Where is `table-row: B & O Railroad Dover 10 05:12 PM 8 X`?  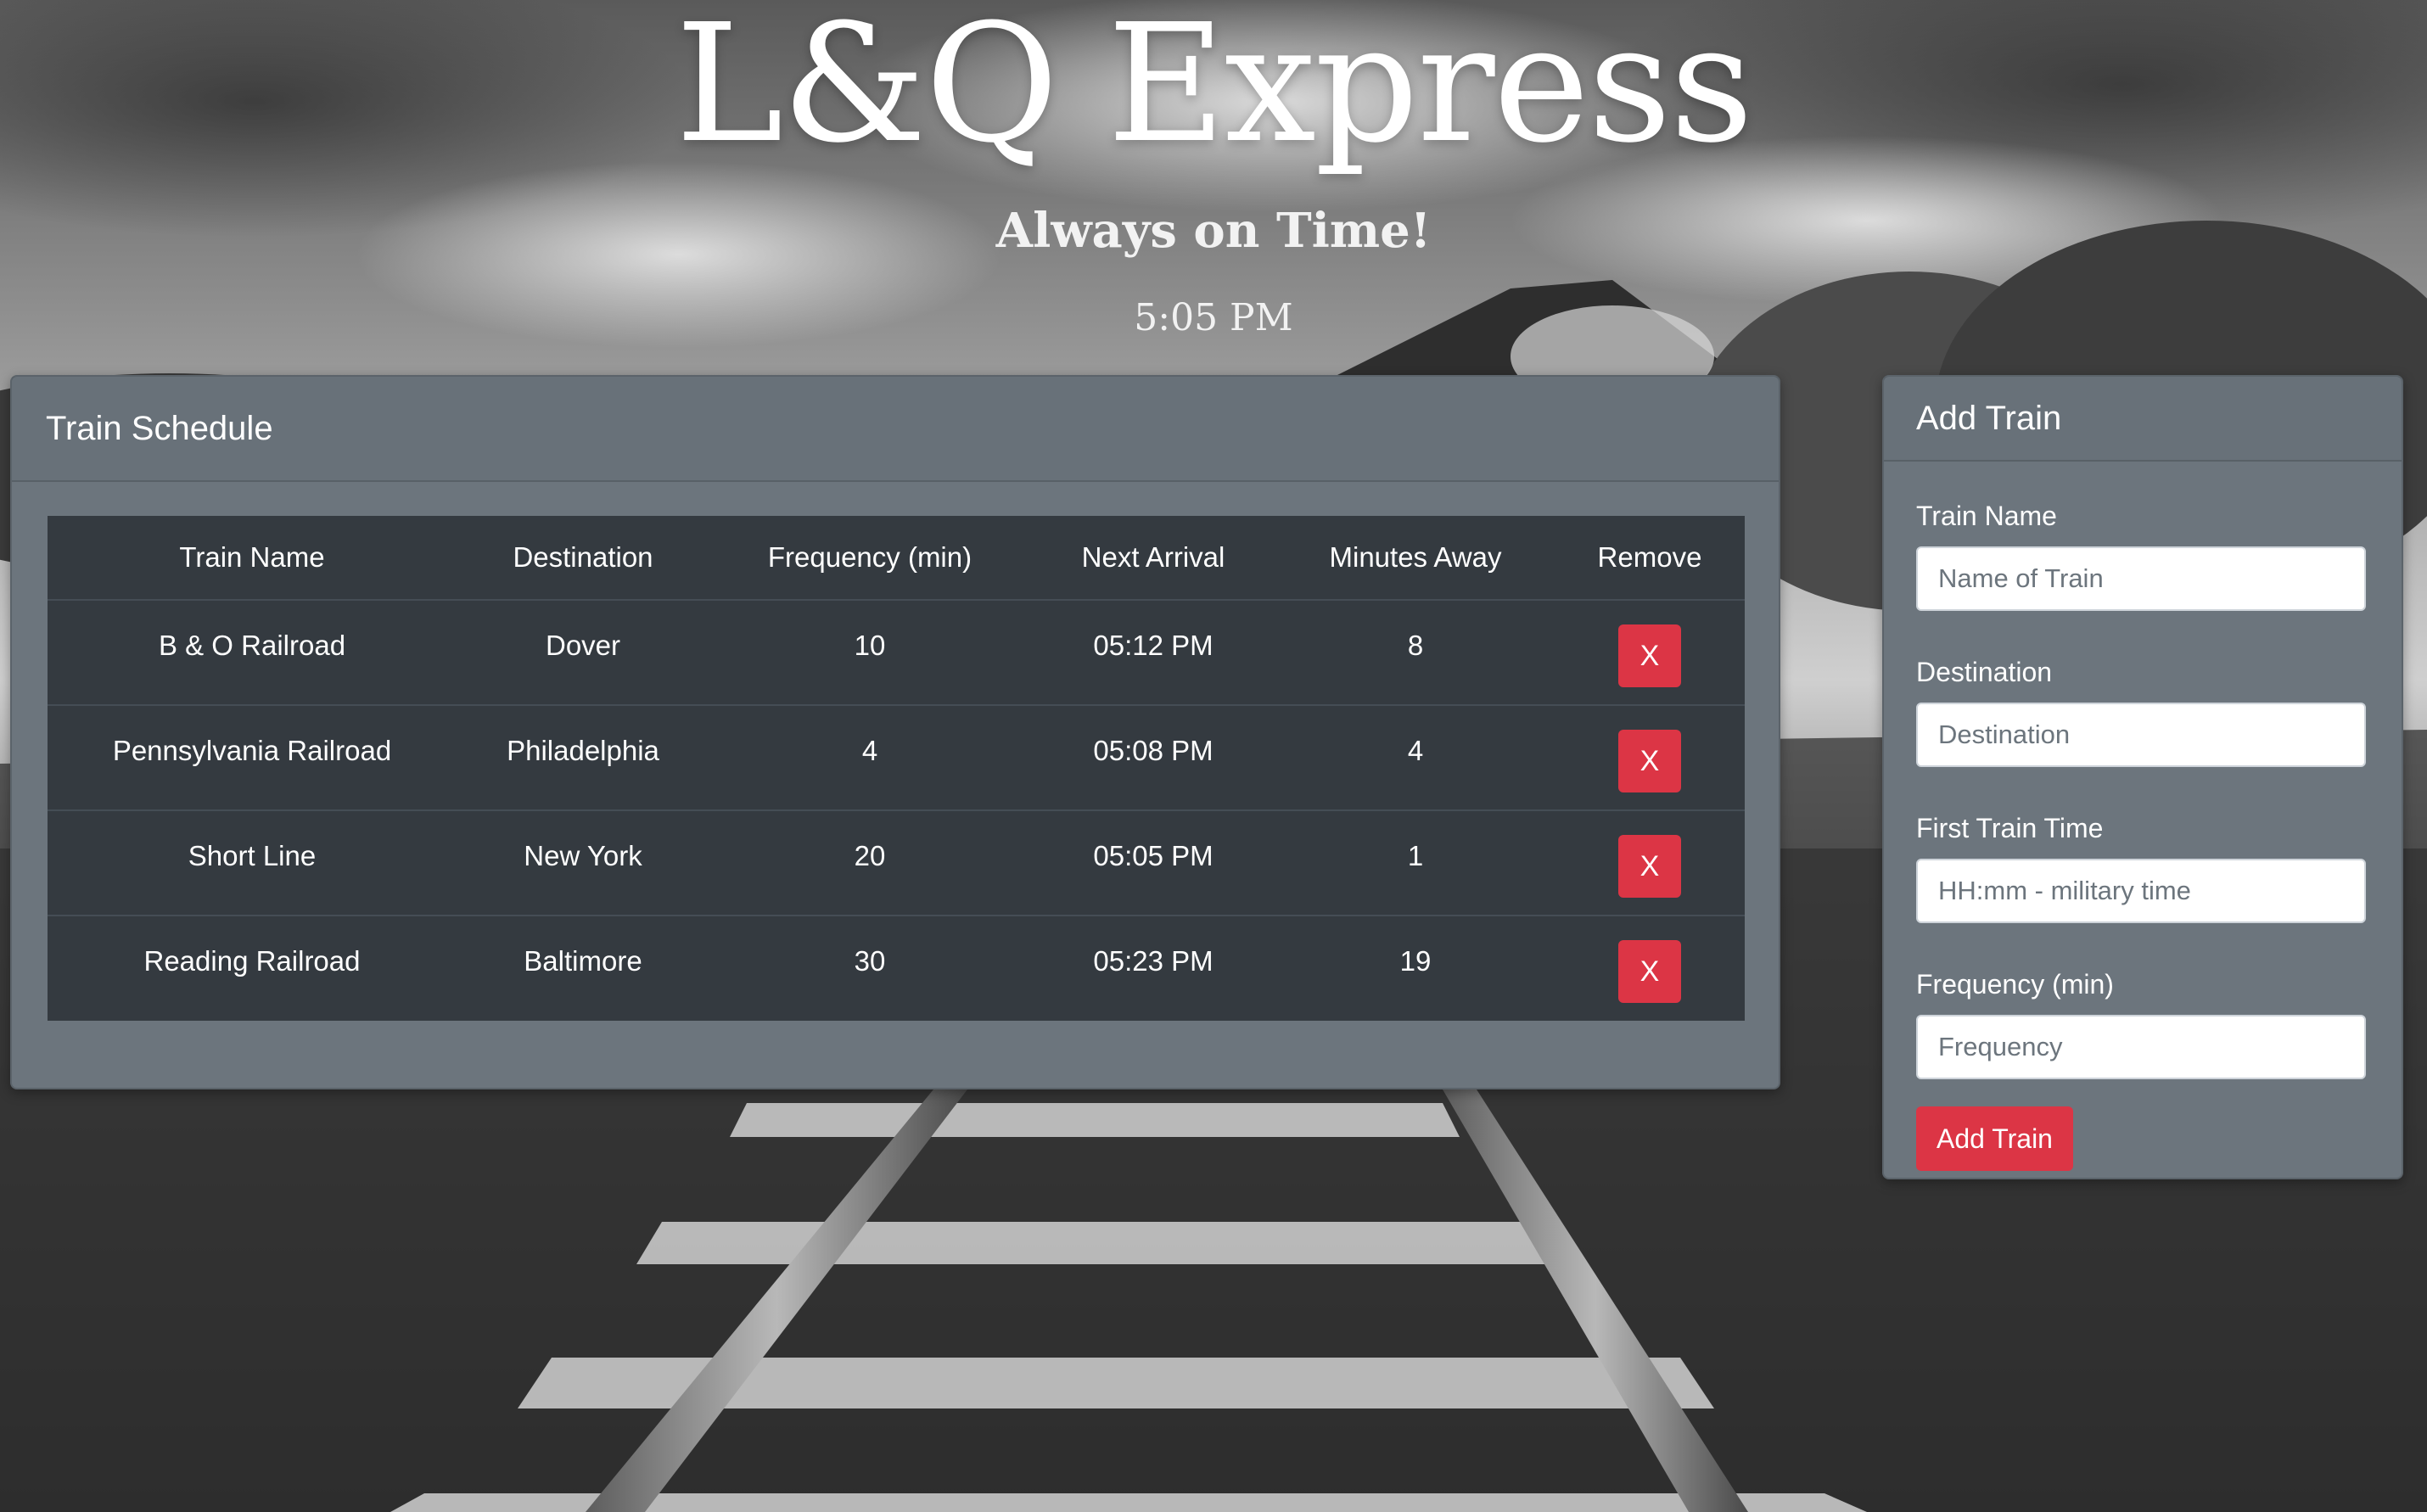 table-row: B & O Railroad Dover 10 05:12 PM 8 X is located at coordinates (897, 652).